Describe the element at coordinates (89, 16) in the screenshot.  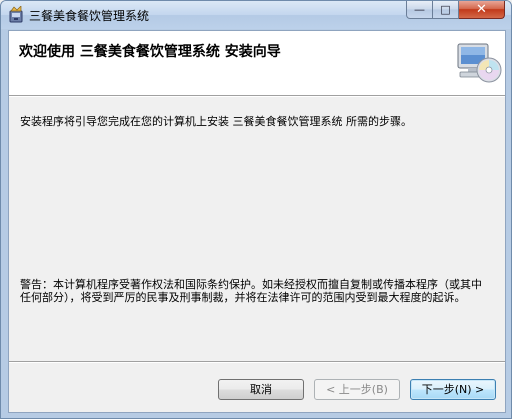
I see `window-title: 三餐美食餐饮管理系统` at that location.